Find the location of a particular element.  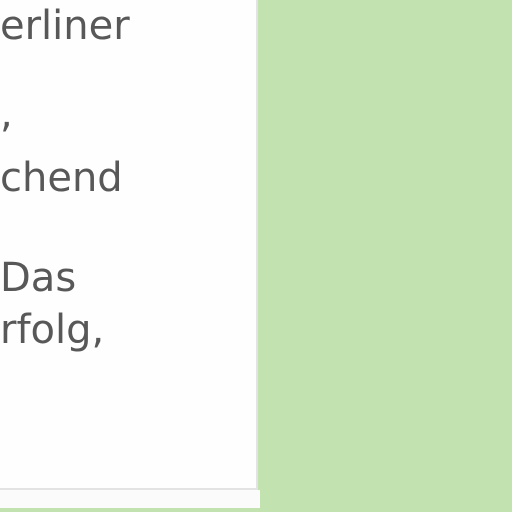

article-text-line-1: erliner is located at coordinates (65, 26).